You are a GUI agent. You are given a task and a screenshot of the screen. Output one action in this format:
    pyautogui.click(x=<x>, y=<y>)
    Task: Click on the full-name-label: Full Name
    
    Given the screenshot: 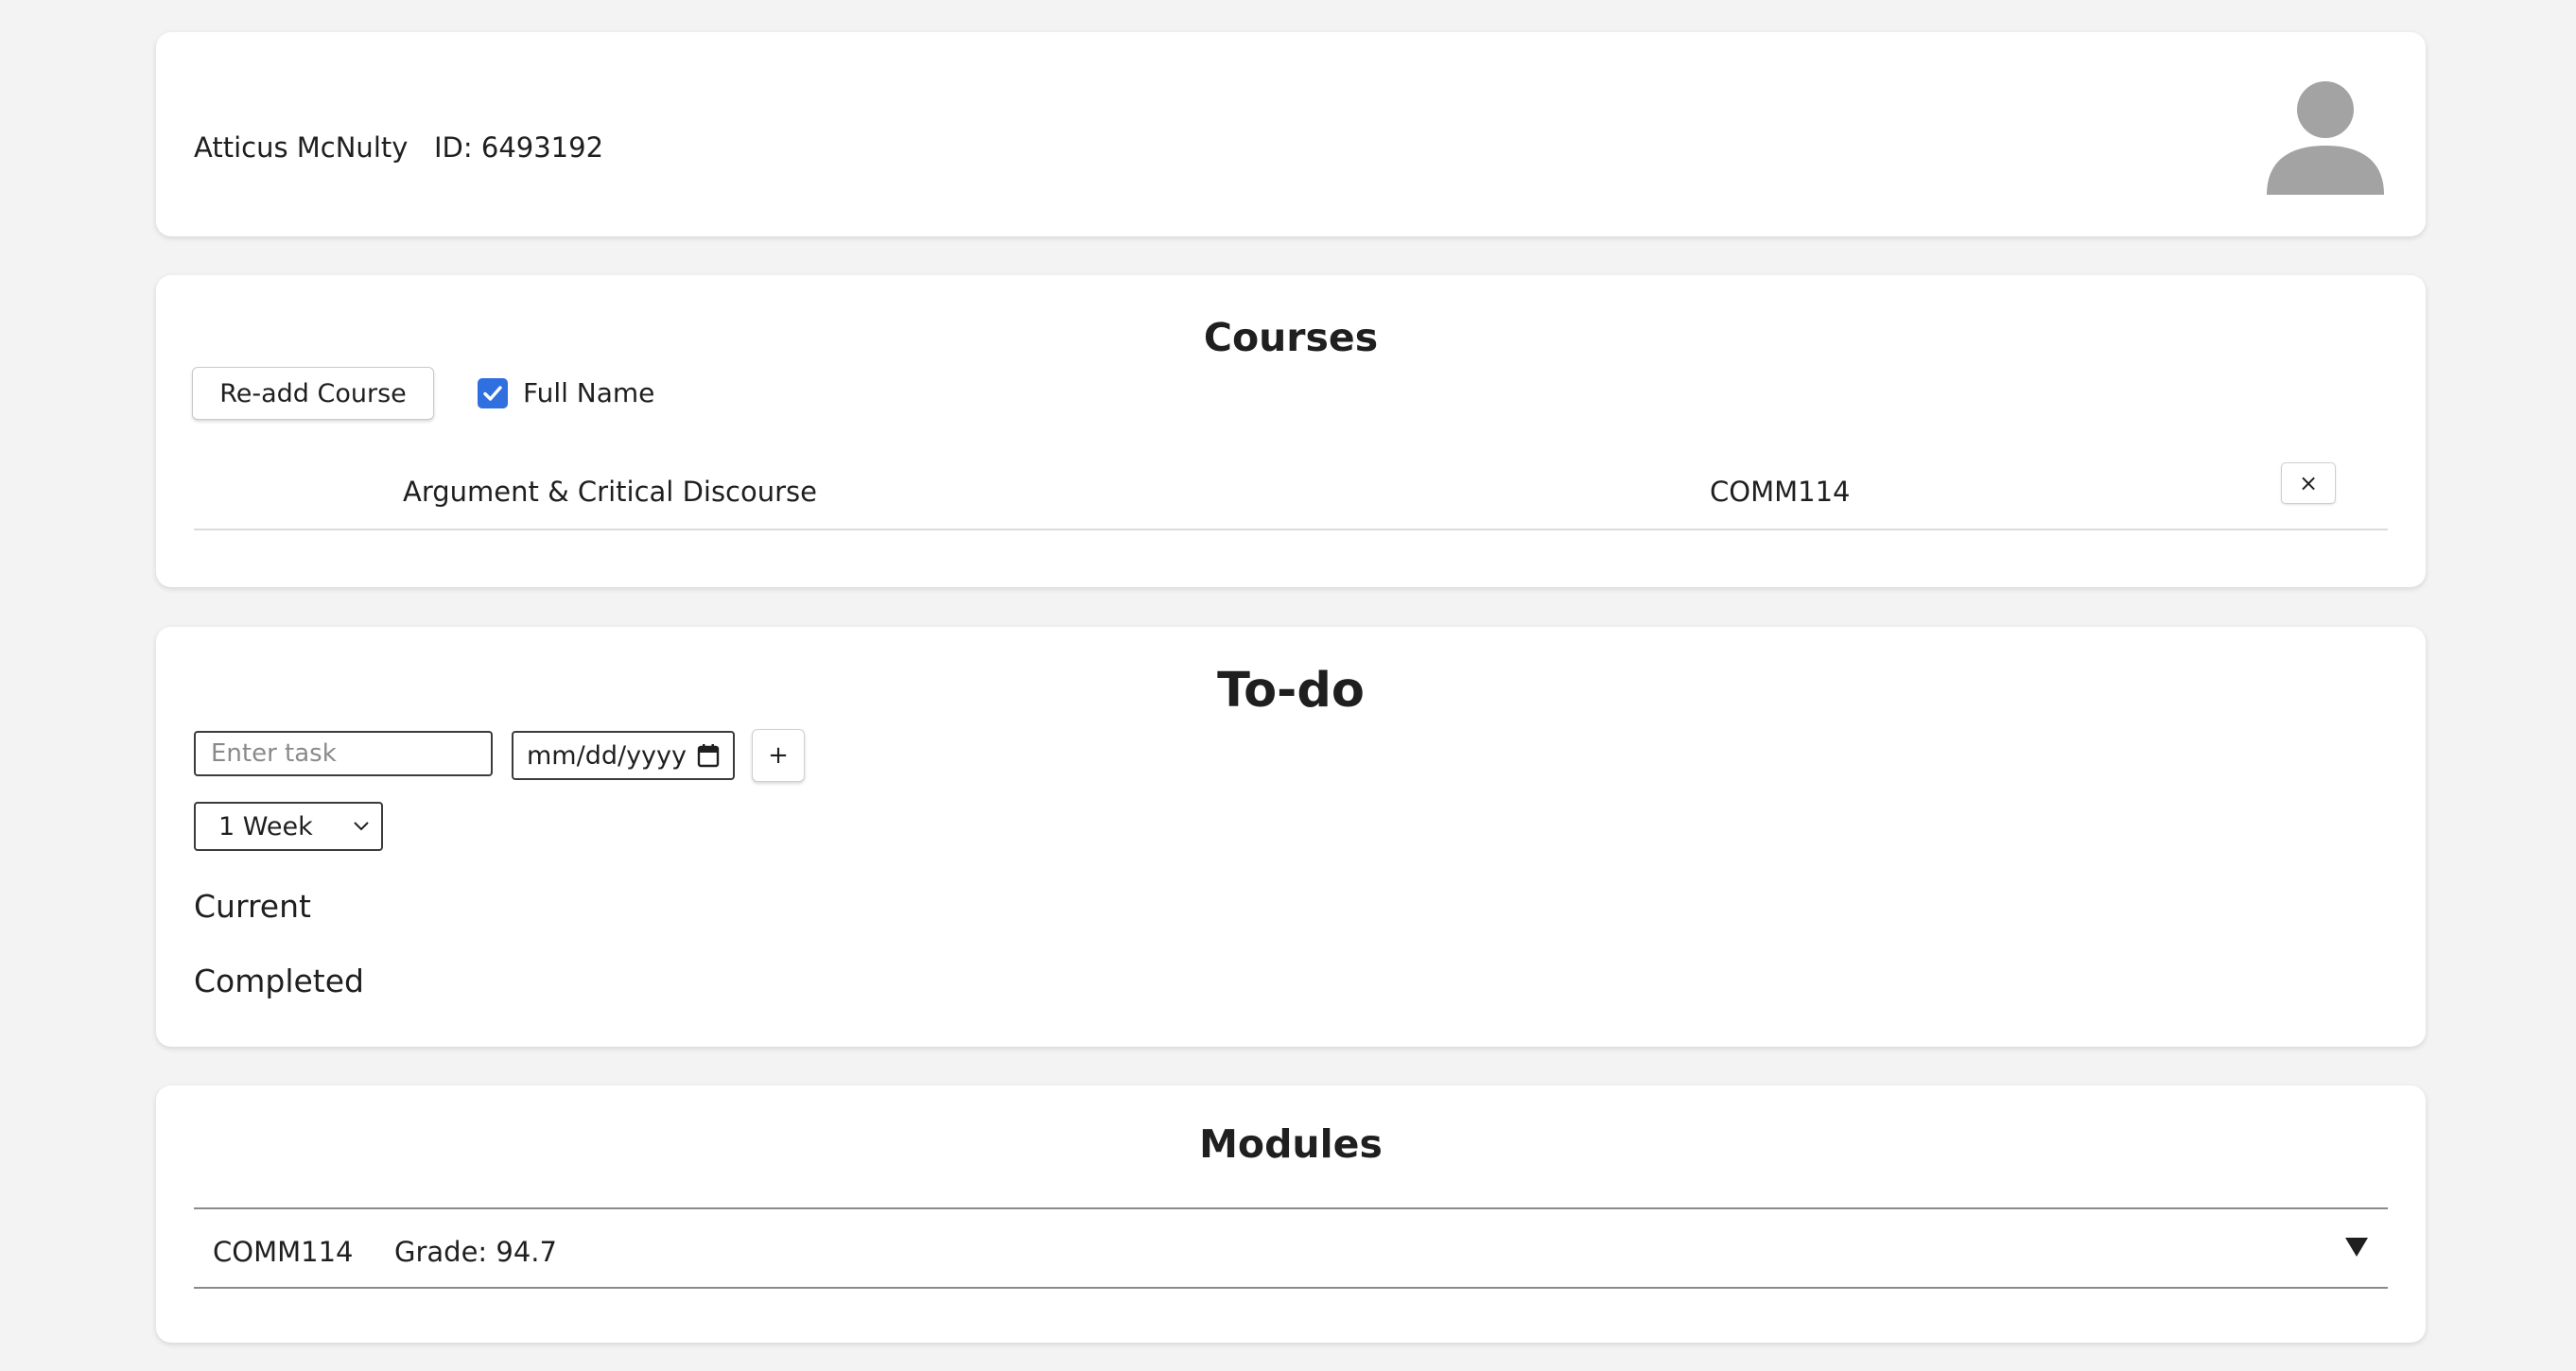 What is the action you would take?
    pyautogui.click(x=589, y=393)
    